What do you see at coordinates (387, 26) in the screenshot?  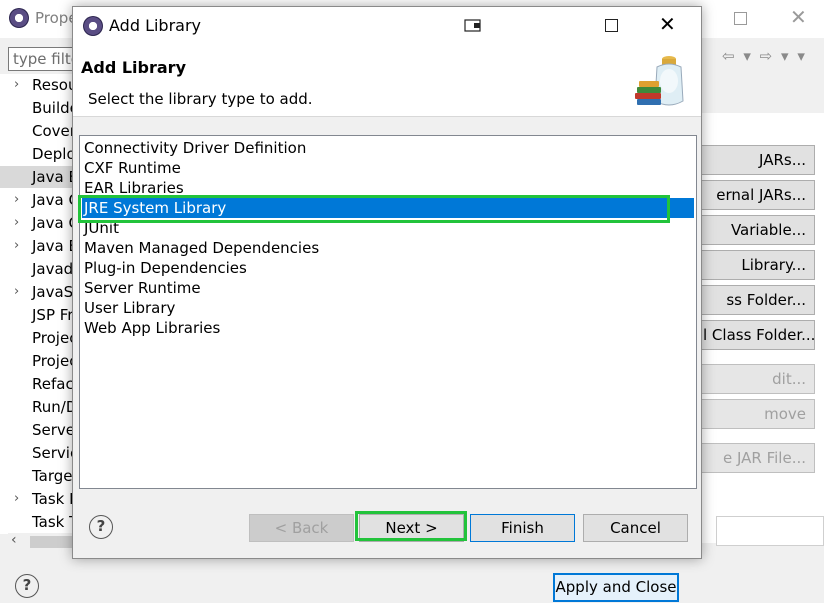 I see `dialog-titlebar: Add Library ✕` at bounding box center [387, 26].